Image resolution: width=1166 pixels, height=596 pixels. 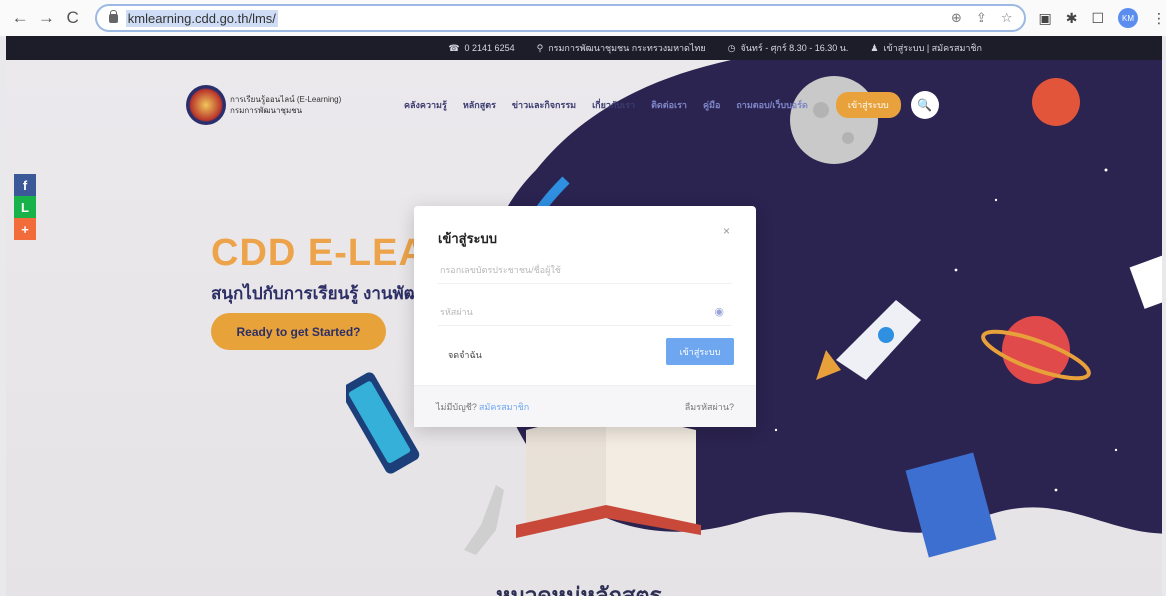 I want to click on username-field: กรอกเลขบัตรประชาชน/ชื่อผู้ใช้, so click(x=585, y=270).